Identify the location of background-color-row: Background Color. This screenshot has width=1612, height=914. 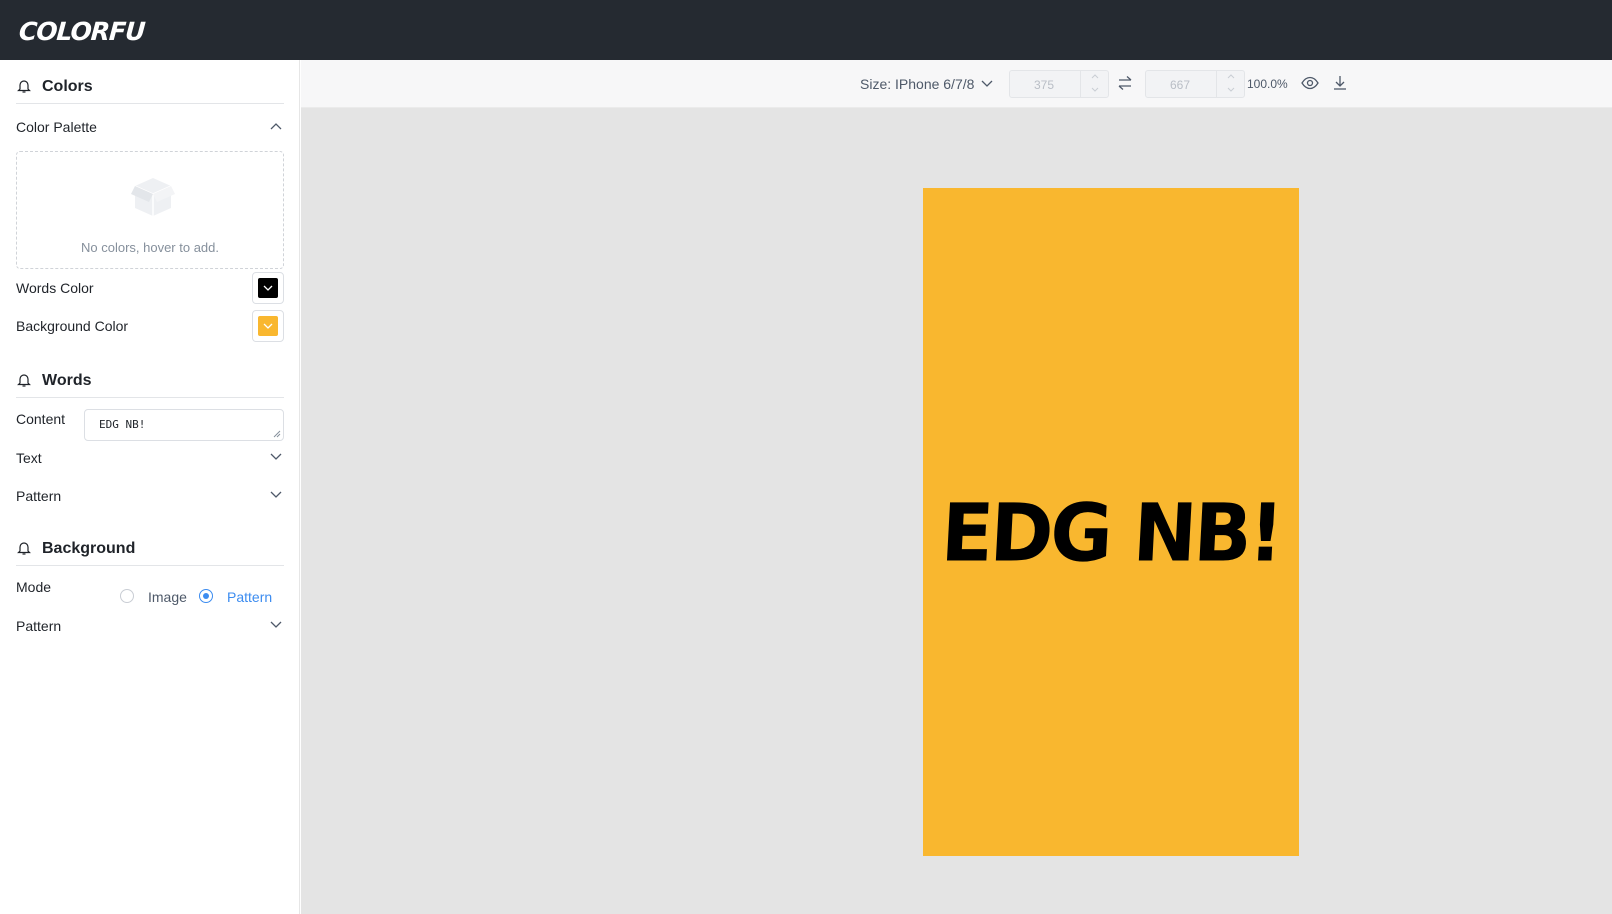
(150, 326).